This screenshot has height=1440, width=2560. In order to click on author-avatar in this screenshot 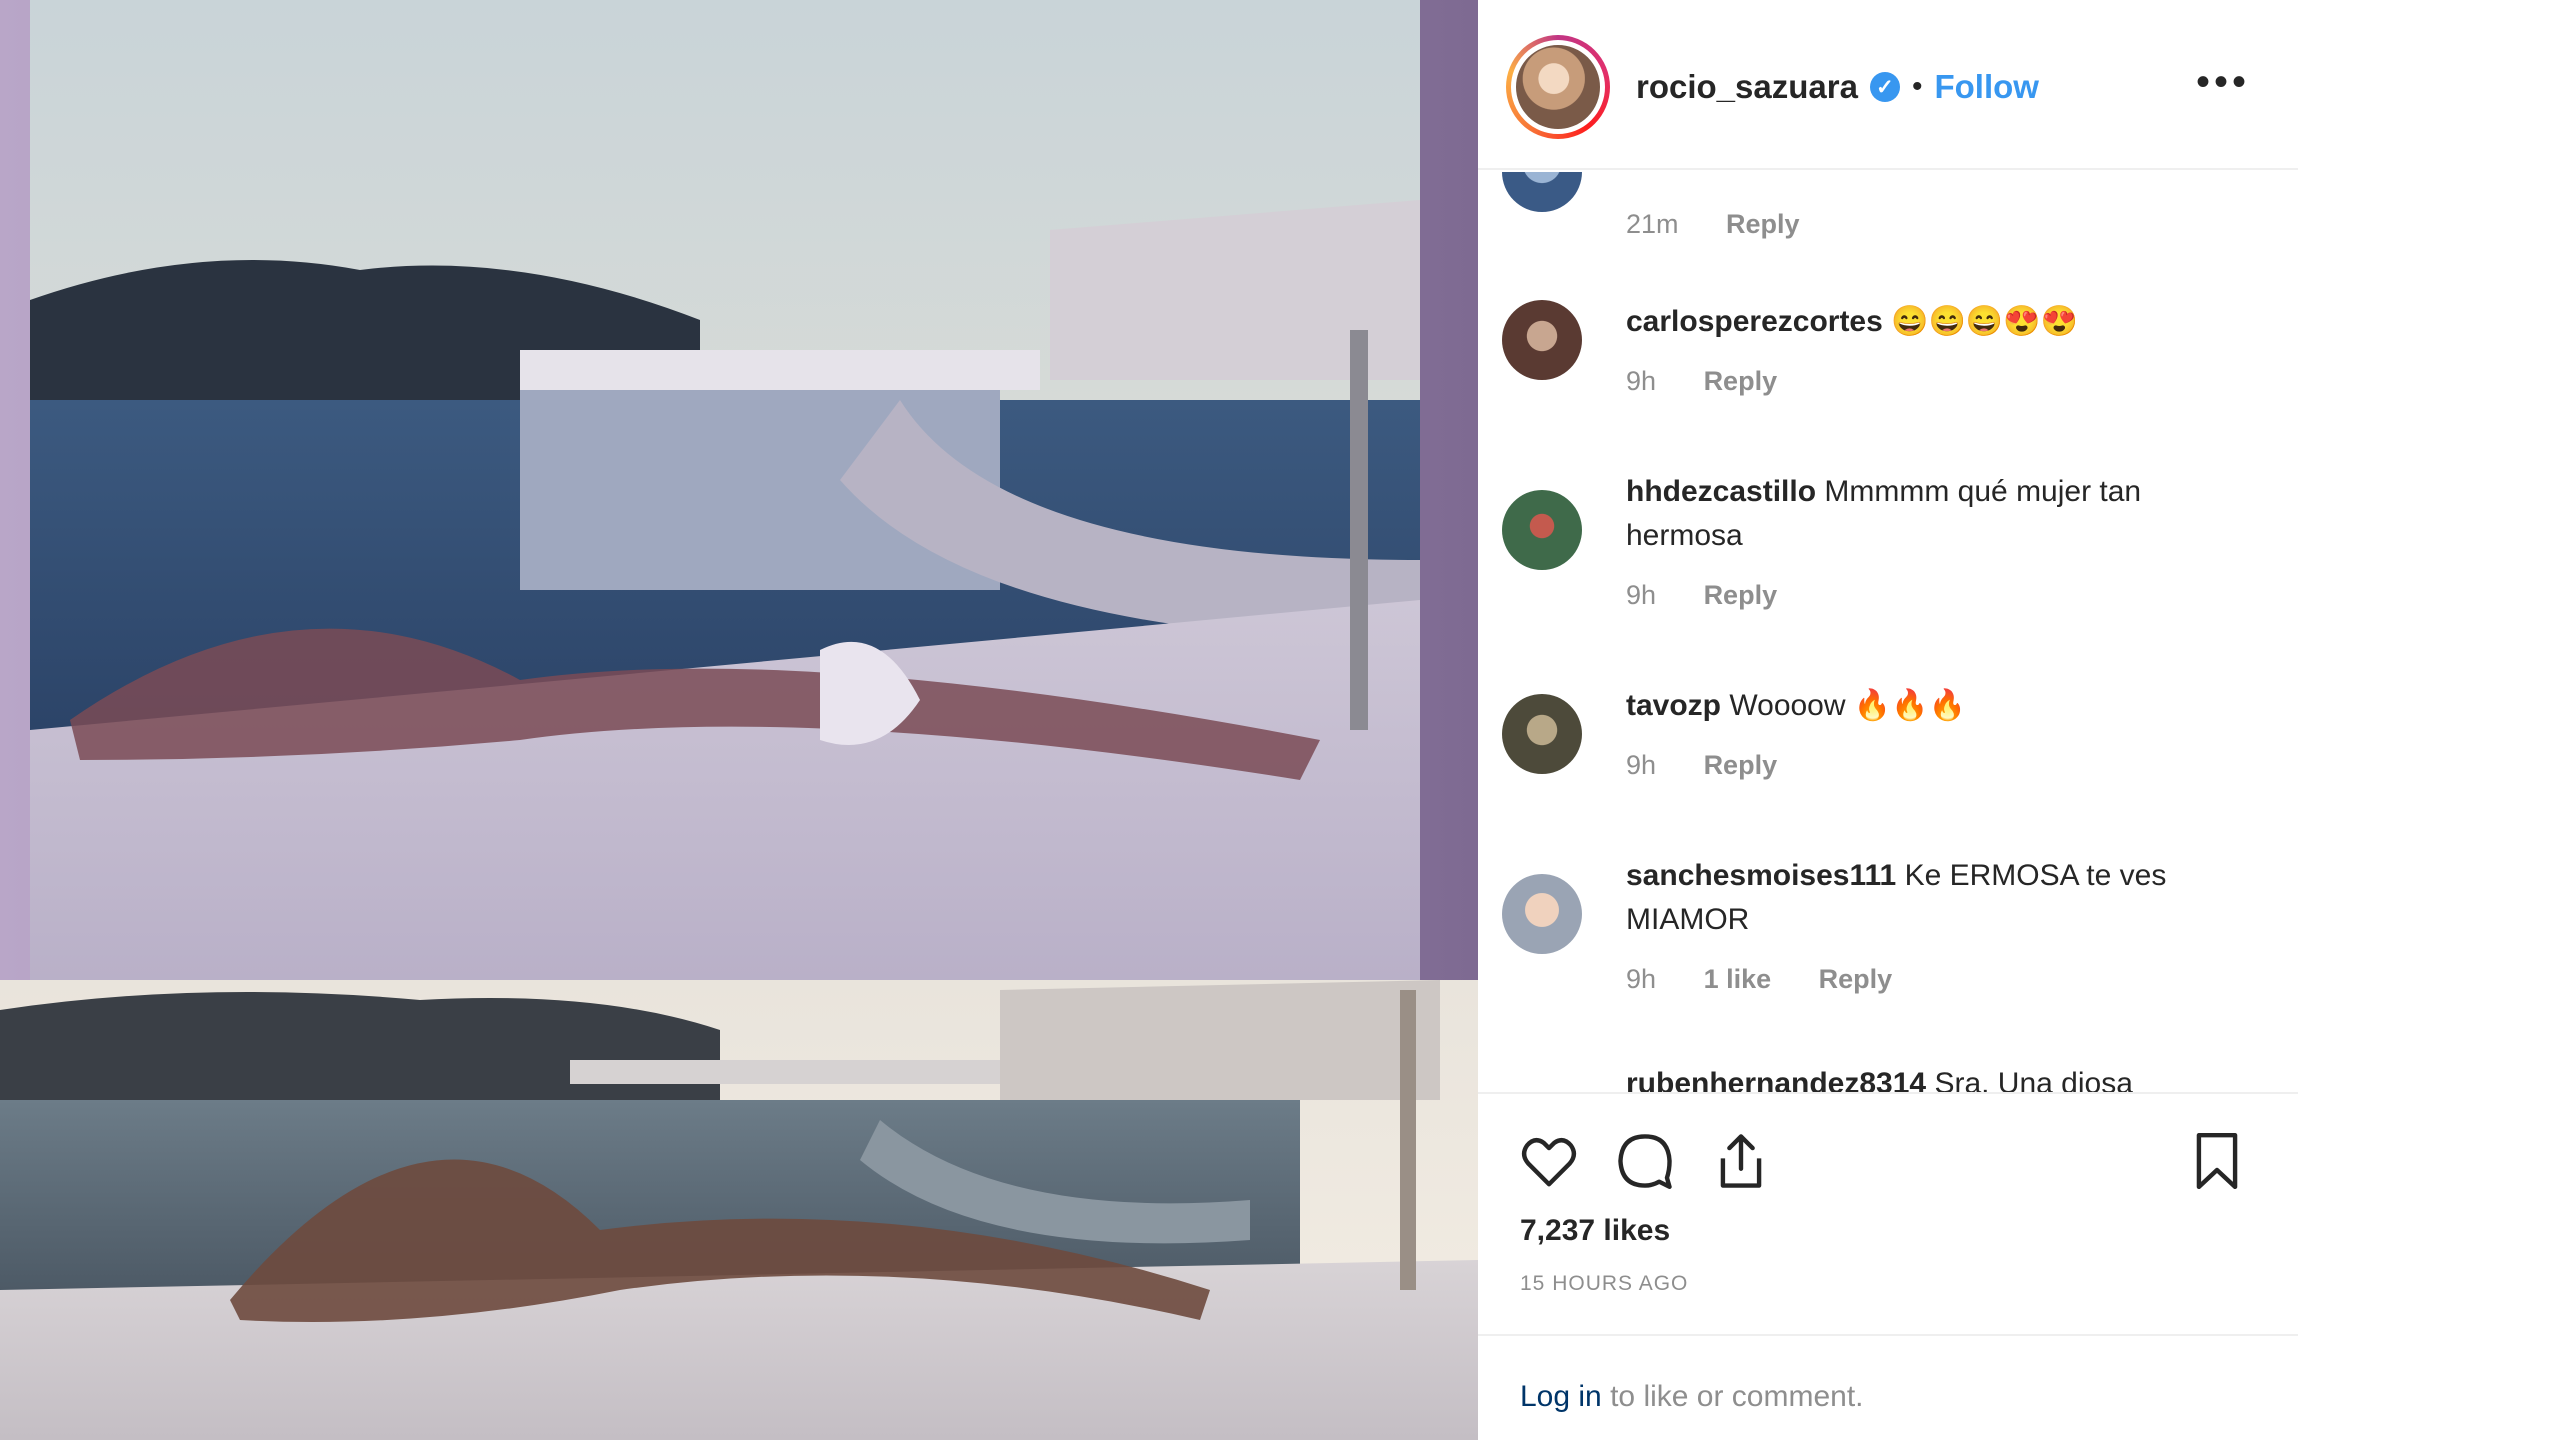, I will do `click(1558, 87)`.